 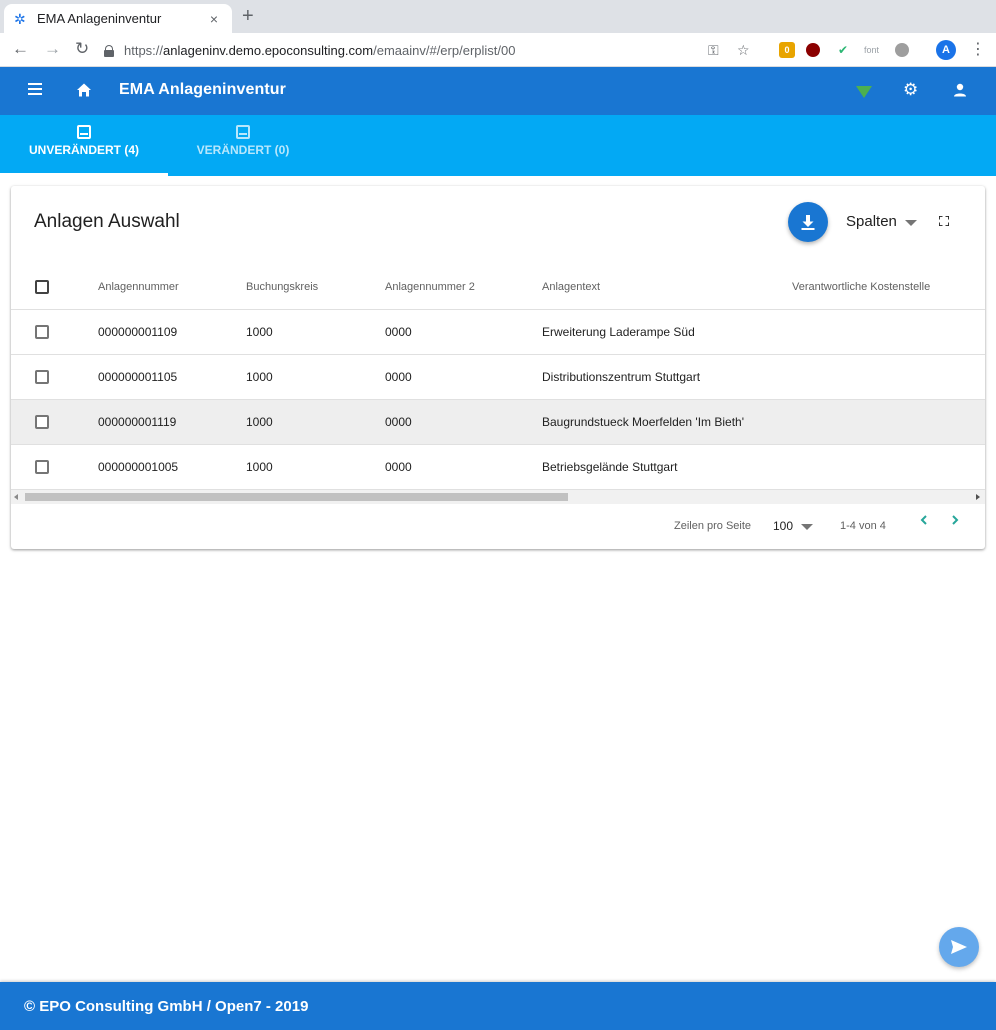 What do you see at coordinates (243, 150) in the screenshot?
I see `tab-label: VERÄNDERT (0)` at bounding box center [243, 150].